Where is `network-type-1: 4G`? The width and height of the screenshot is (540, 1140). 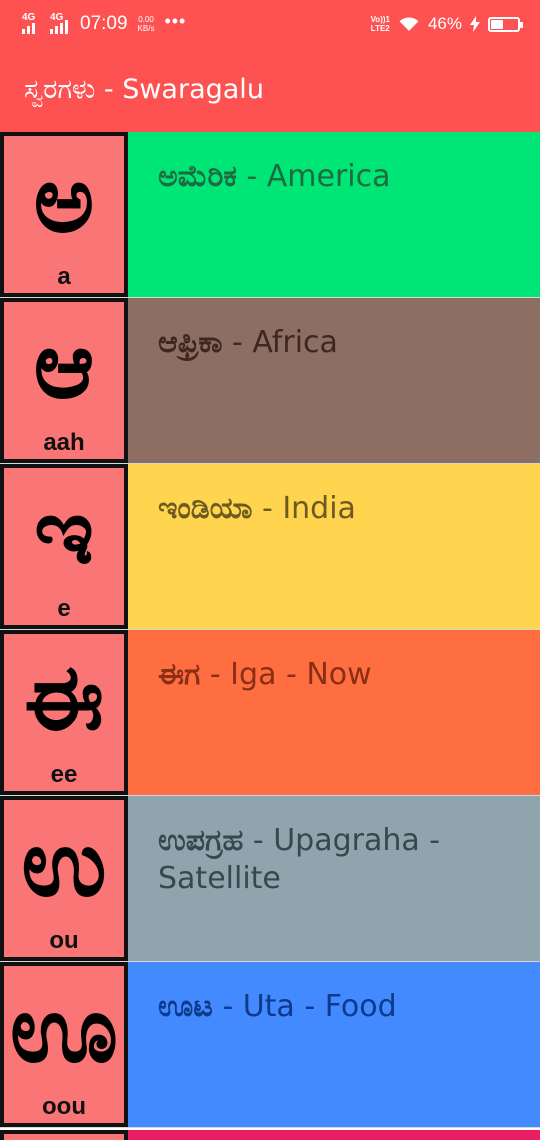 network-type-1: 4G is located at coordinates (29, 17).